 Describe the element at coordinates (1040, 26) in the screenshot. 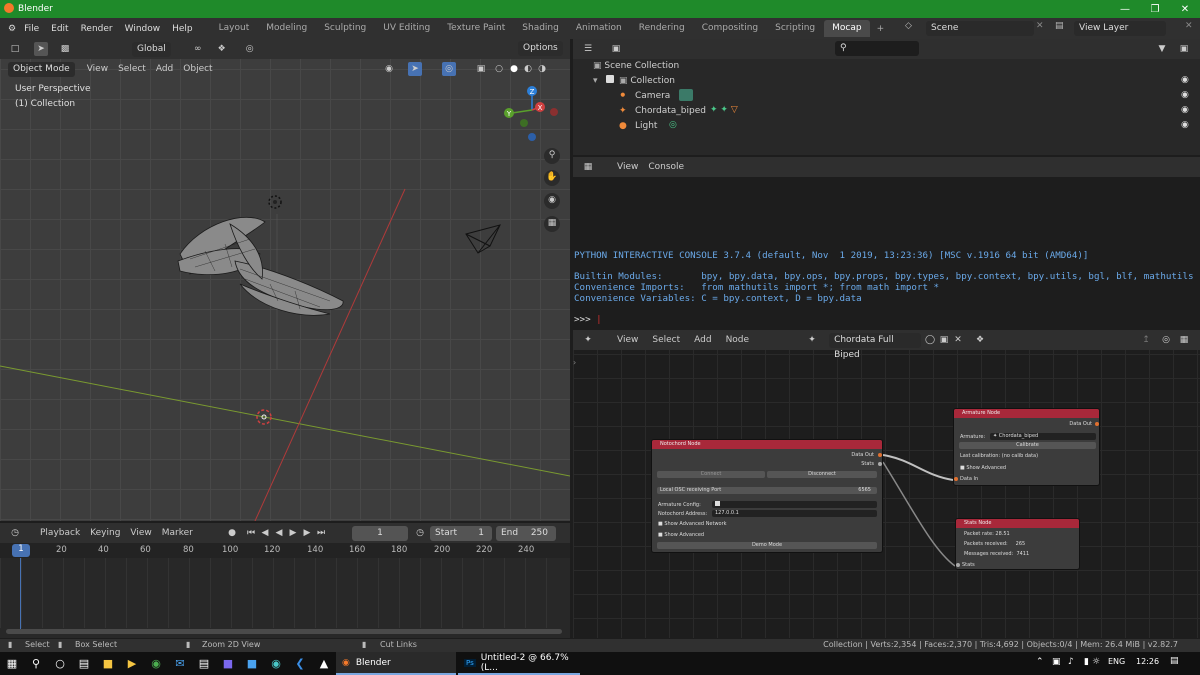

I see `scene-remove-icon: ✕` at that location.